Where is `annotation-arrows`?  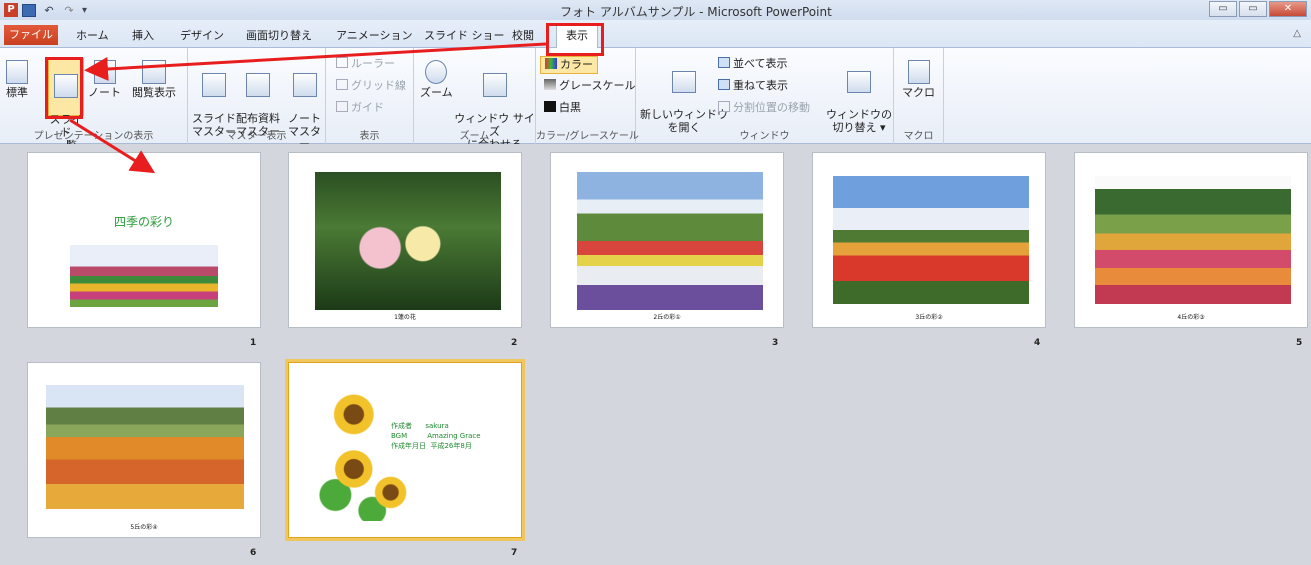
annotation-arrows is located at coordinates (308, 108).